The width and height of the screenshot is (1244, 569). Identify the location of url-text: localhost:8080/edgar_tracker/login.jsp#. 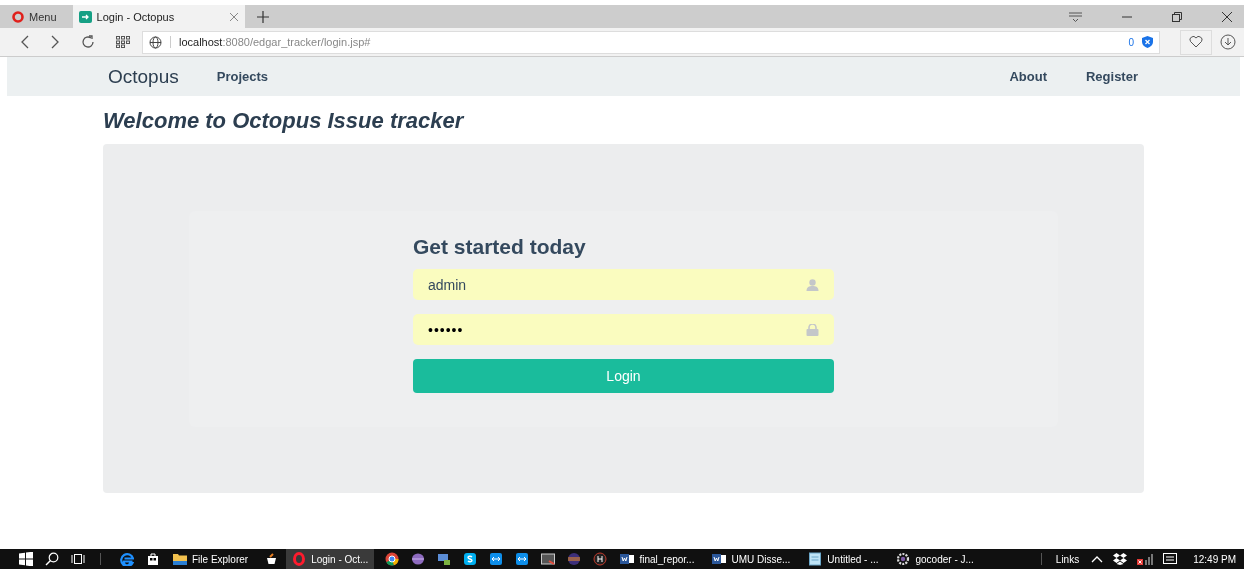
(270, 42).